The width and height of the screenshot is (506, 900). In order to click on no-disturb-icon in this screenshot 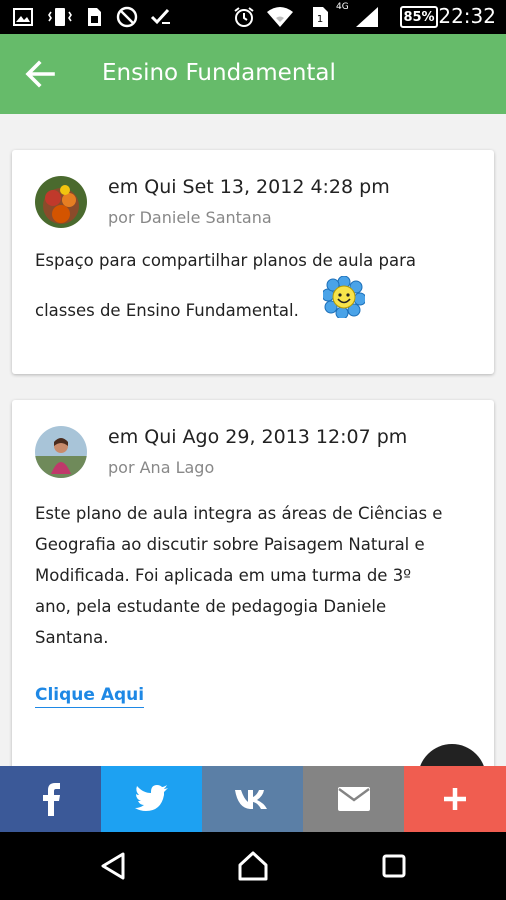, I will do `click(127, 17)`.